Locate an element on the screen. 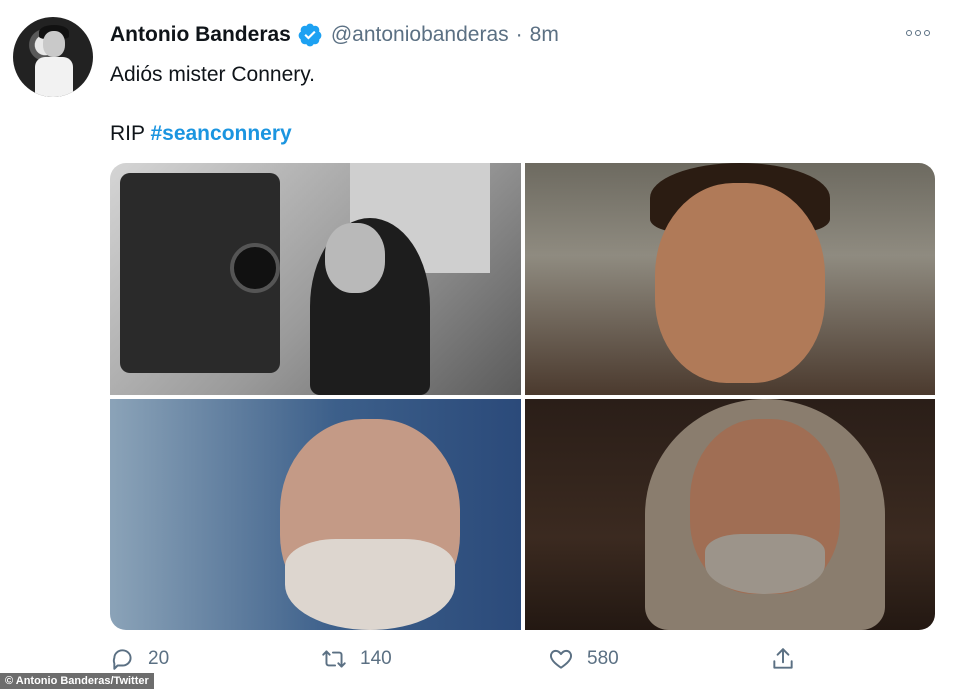 The image size is (962, 689). share-icon is located at coordinates (783, 659).